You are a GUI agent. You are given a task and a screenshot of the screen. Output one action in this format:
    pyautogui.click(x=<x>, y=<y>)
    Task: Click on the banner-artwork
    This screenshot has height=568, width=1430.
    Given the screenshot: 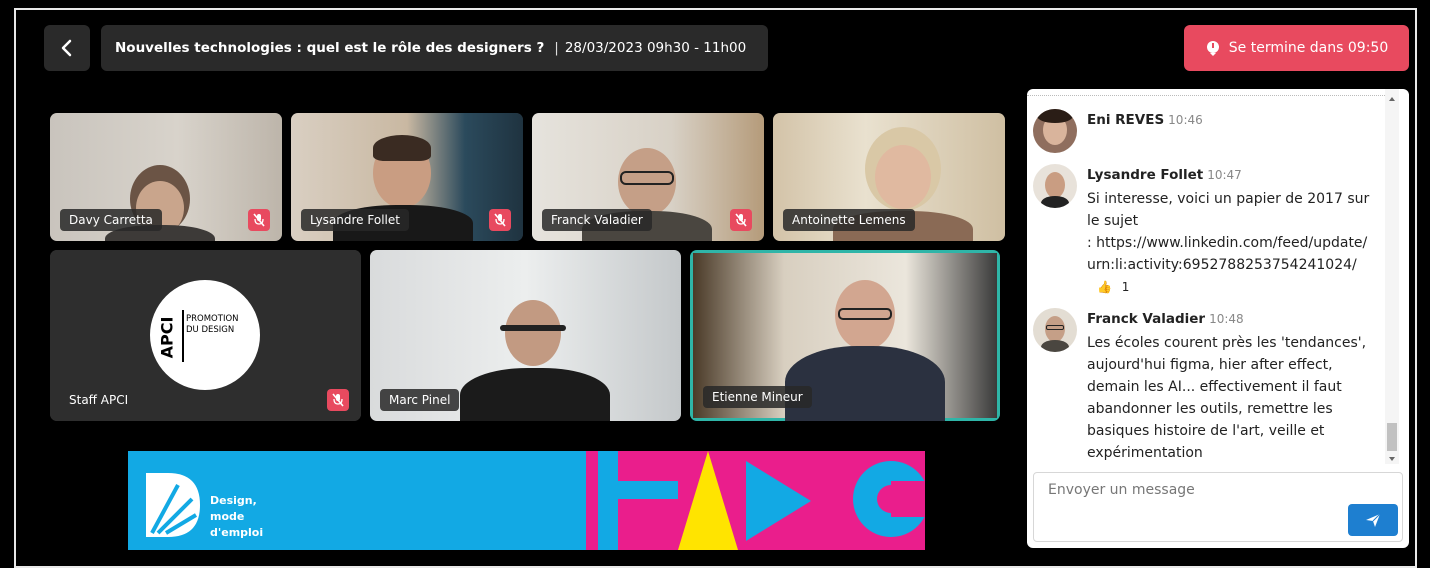 What is the action you would take?
    pyautogui.click(x=755, y=500)
    